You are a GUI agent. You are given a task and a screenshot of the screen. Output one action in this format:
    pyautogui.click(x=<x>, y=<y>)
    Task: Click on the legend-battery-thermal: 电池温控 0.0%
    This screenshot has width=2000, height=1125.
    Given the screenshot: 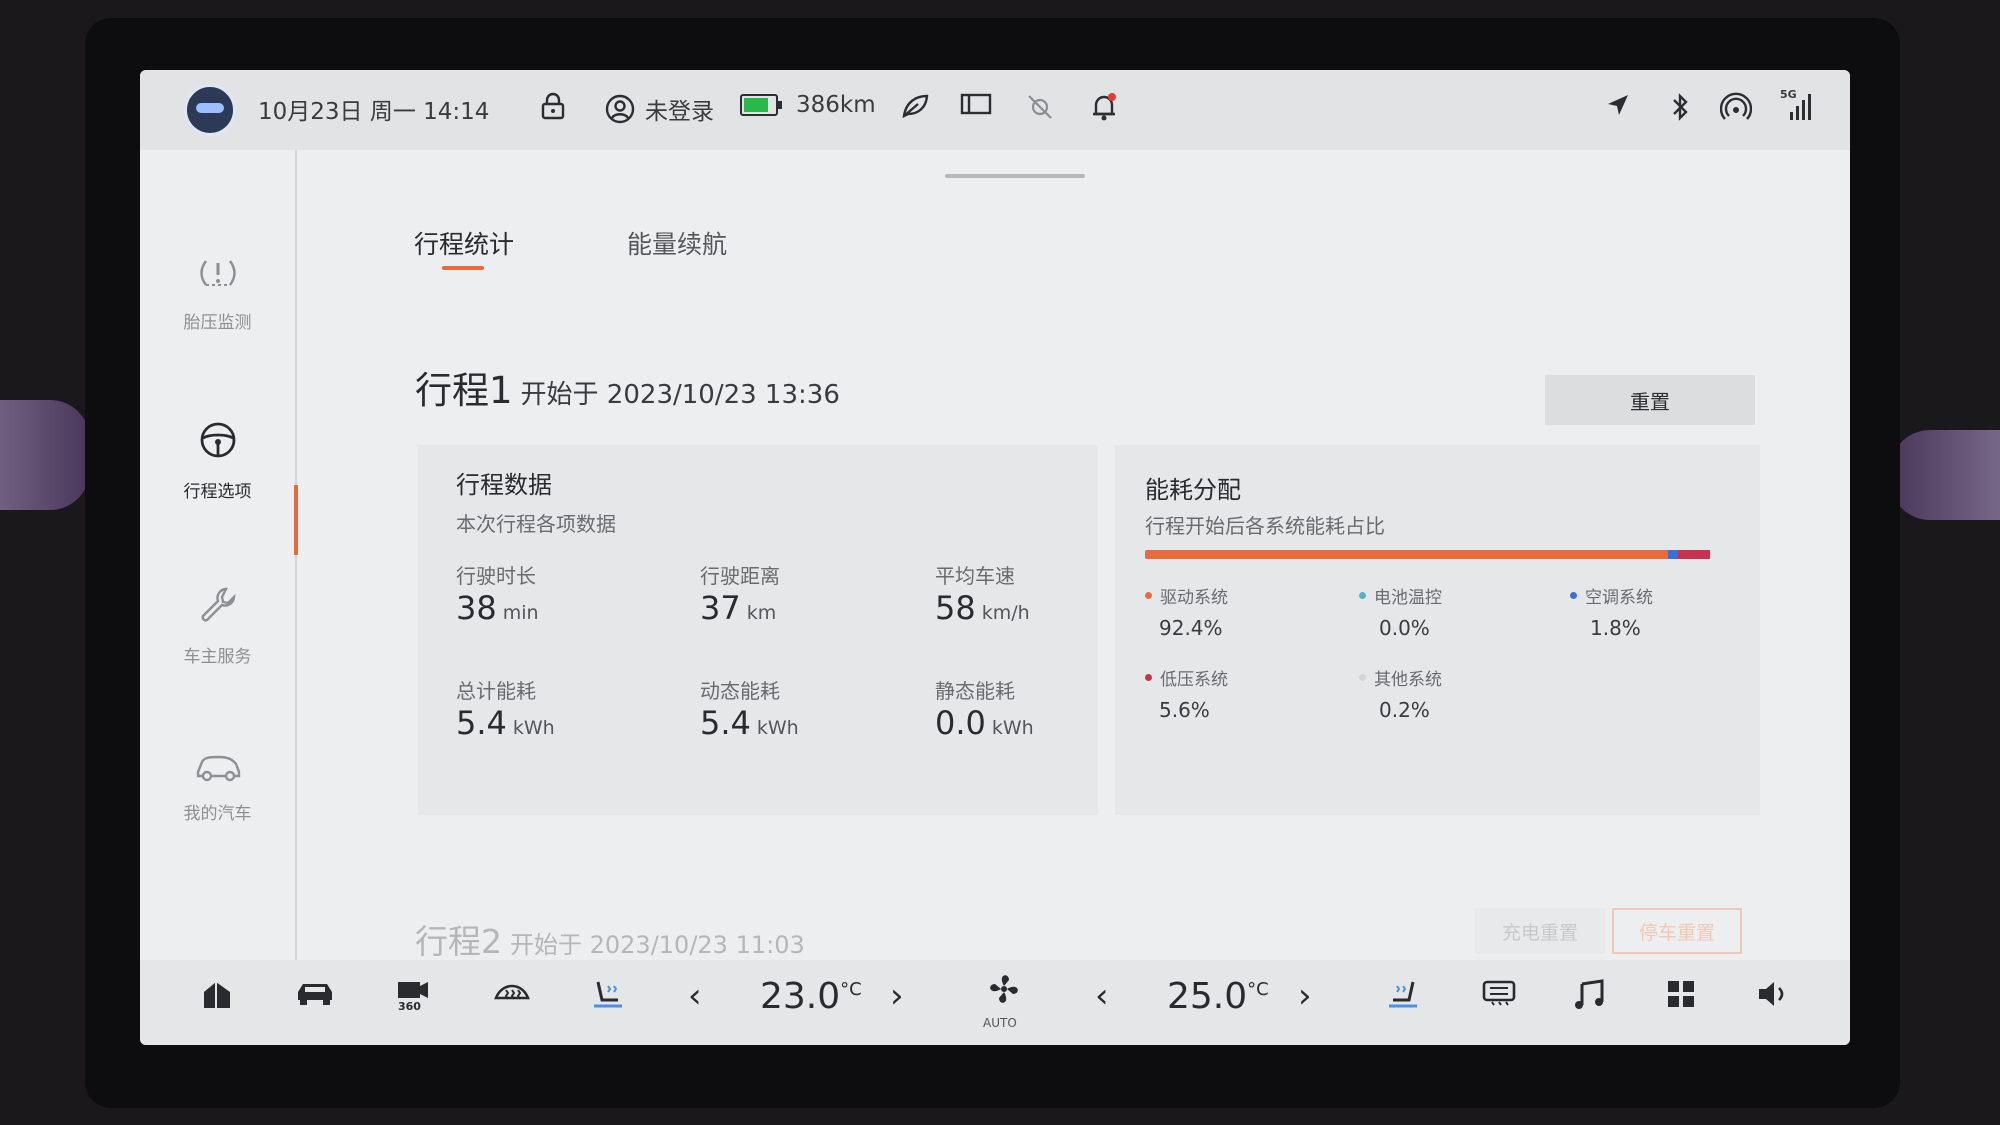 What is the action you would take?
    pyautogui.click(x=1400, y=611)
    